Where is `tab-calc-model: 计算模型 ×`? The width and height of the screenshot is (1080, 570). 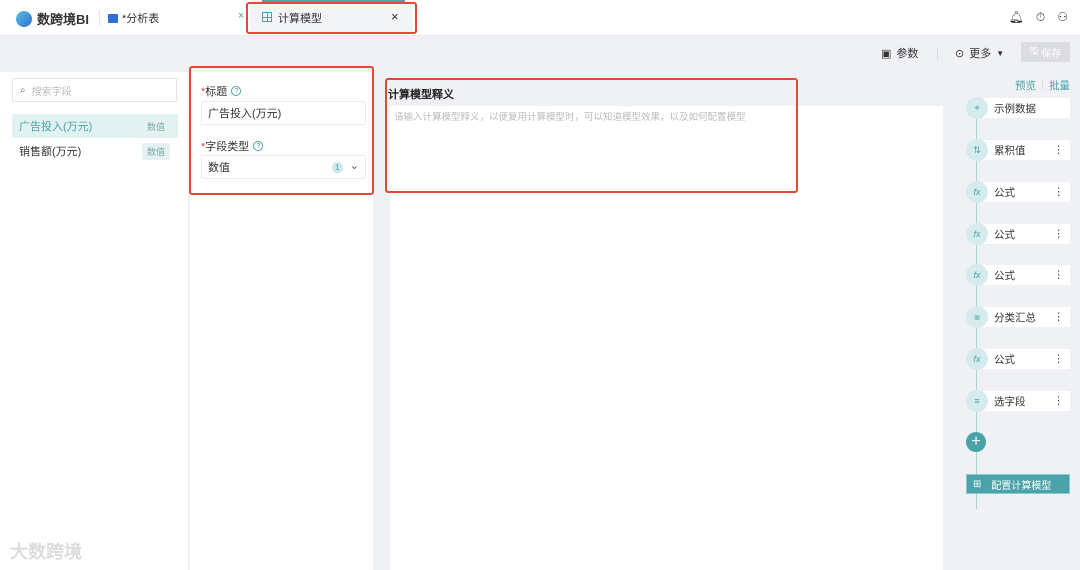
tab-calc-model: 计算模型 × is located at coordinates (331, 17).